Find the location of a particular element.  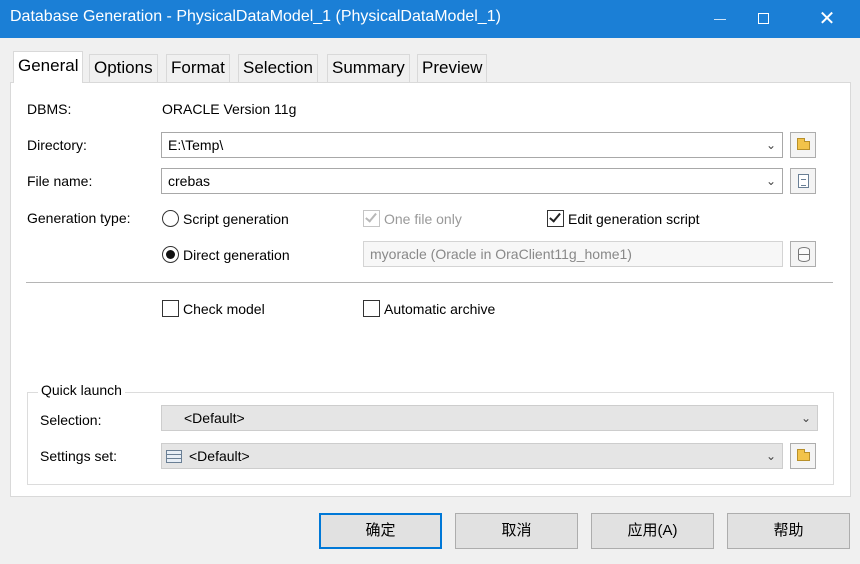

close-button: ✕ is located at coordinates (827, 19).